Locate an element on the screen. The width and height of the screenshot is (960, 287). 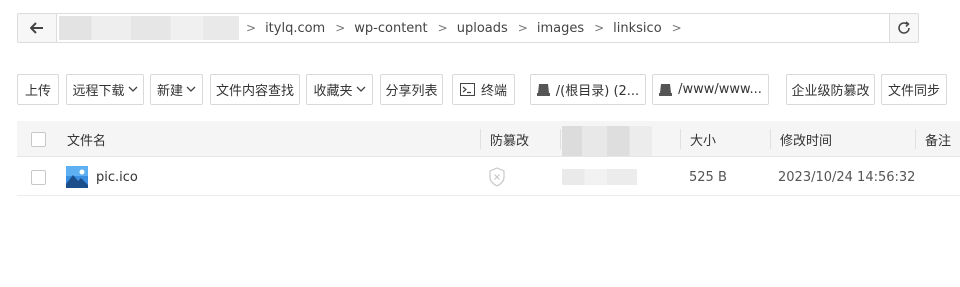
table-row: pic.ico 525 B 2023/10/24 14:56:32 is located at coordinates (488, 177).